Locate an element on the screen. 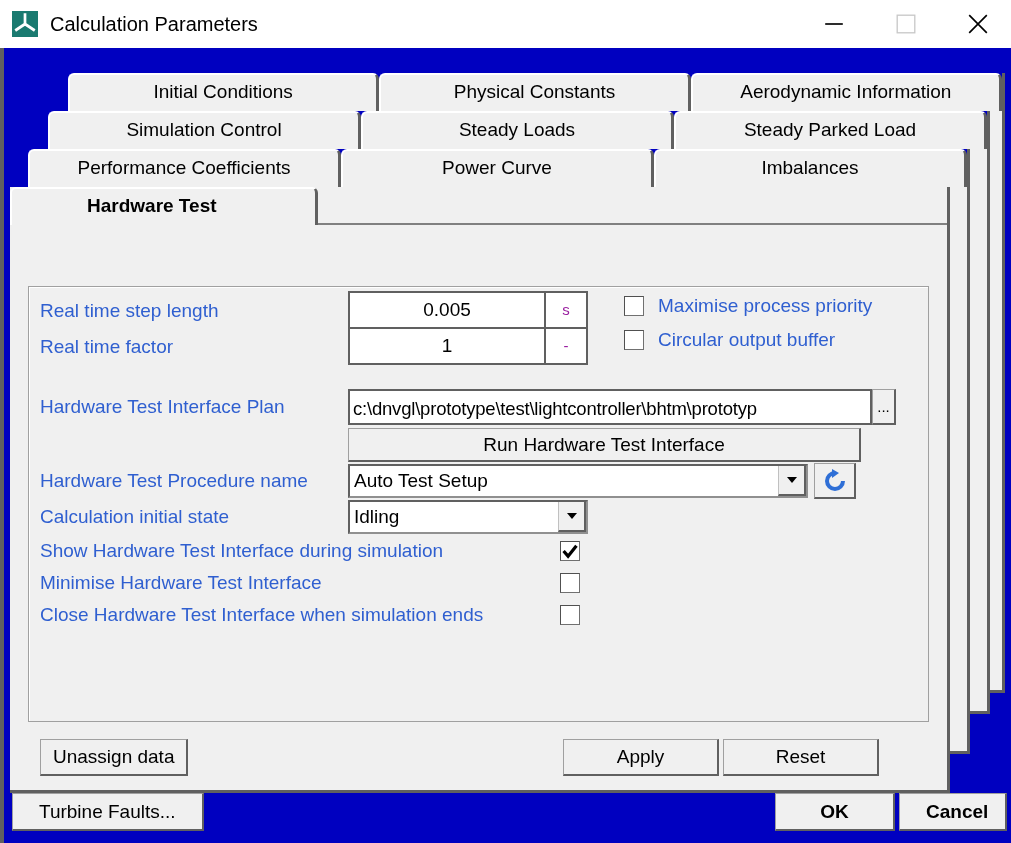 The image size is (1011, 843). field-label: Real time factor is located at coordinates (107, 347).